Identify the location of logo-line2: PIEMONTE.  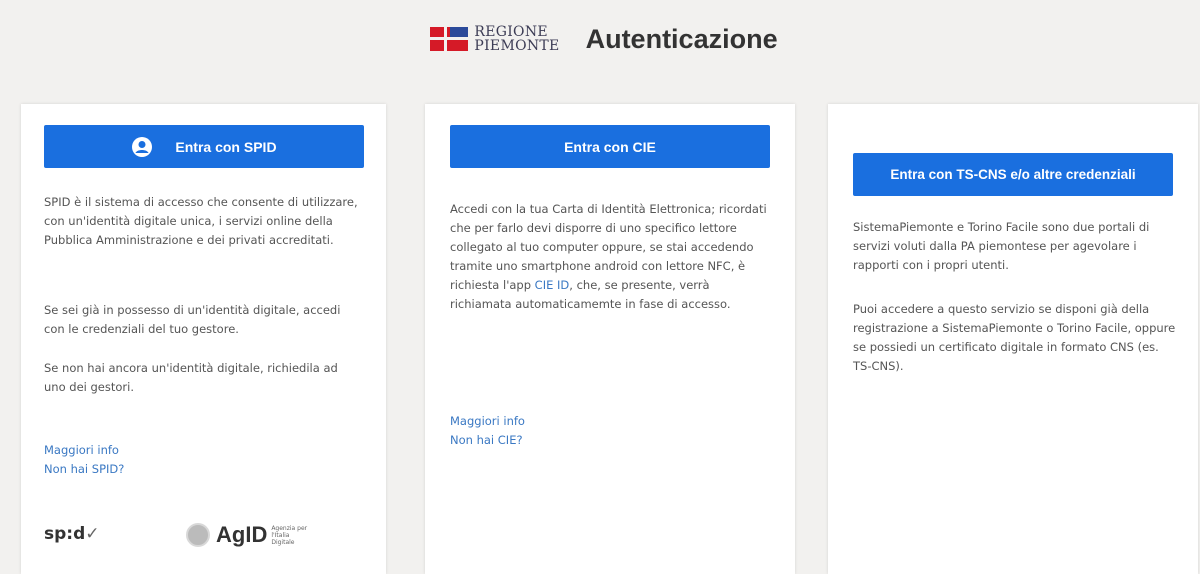
(517, 46).